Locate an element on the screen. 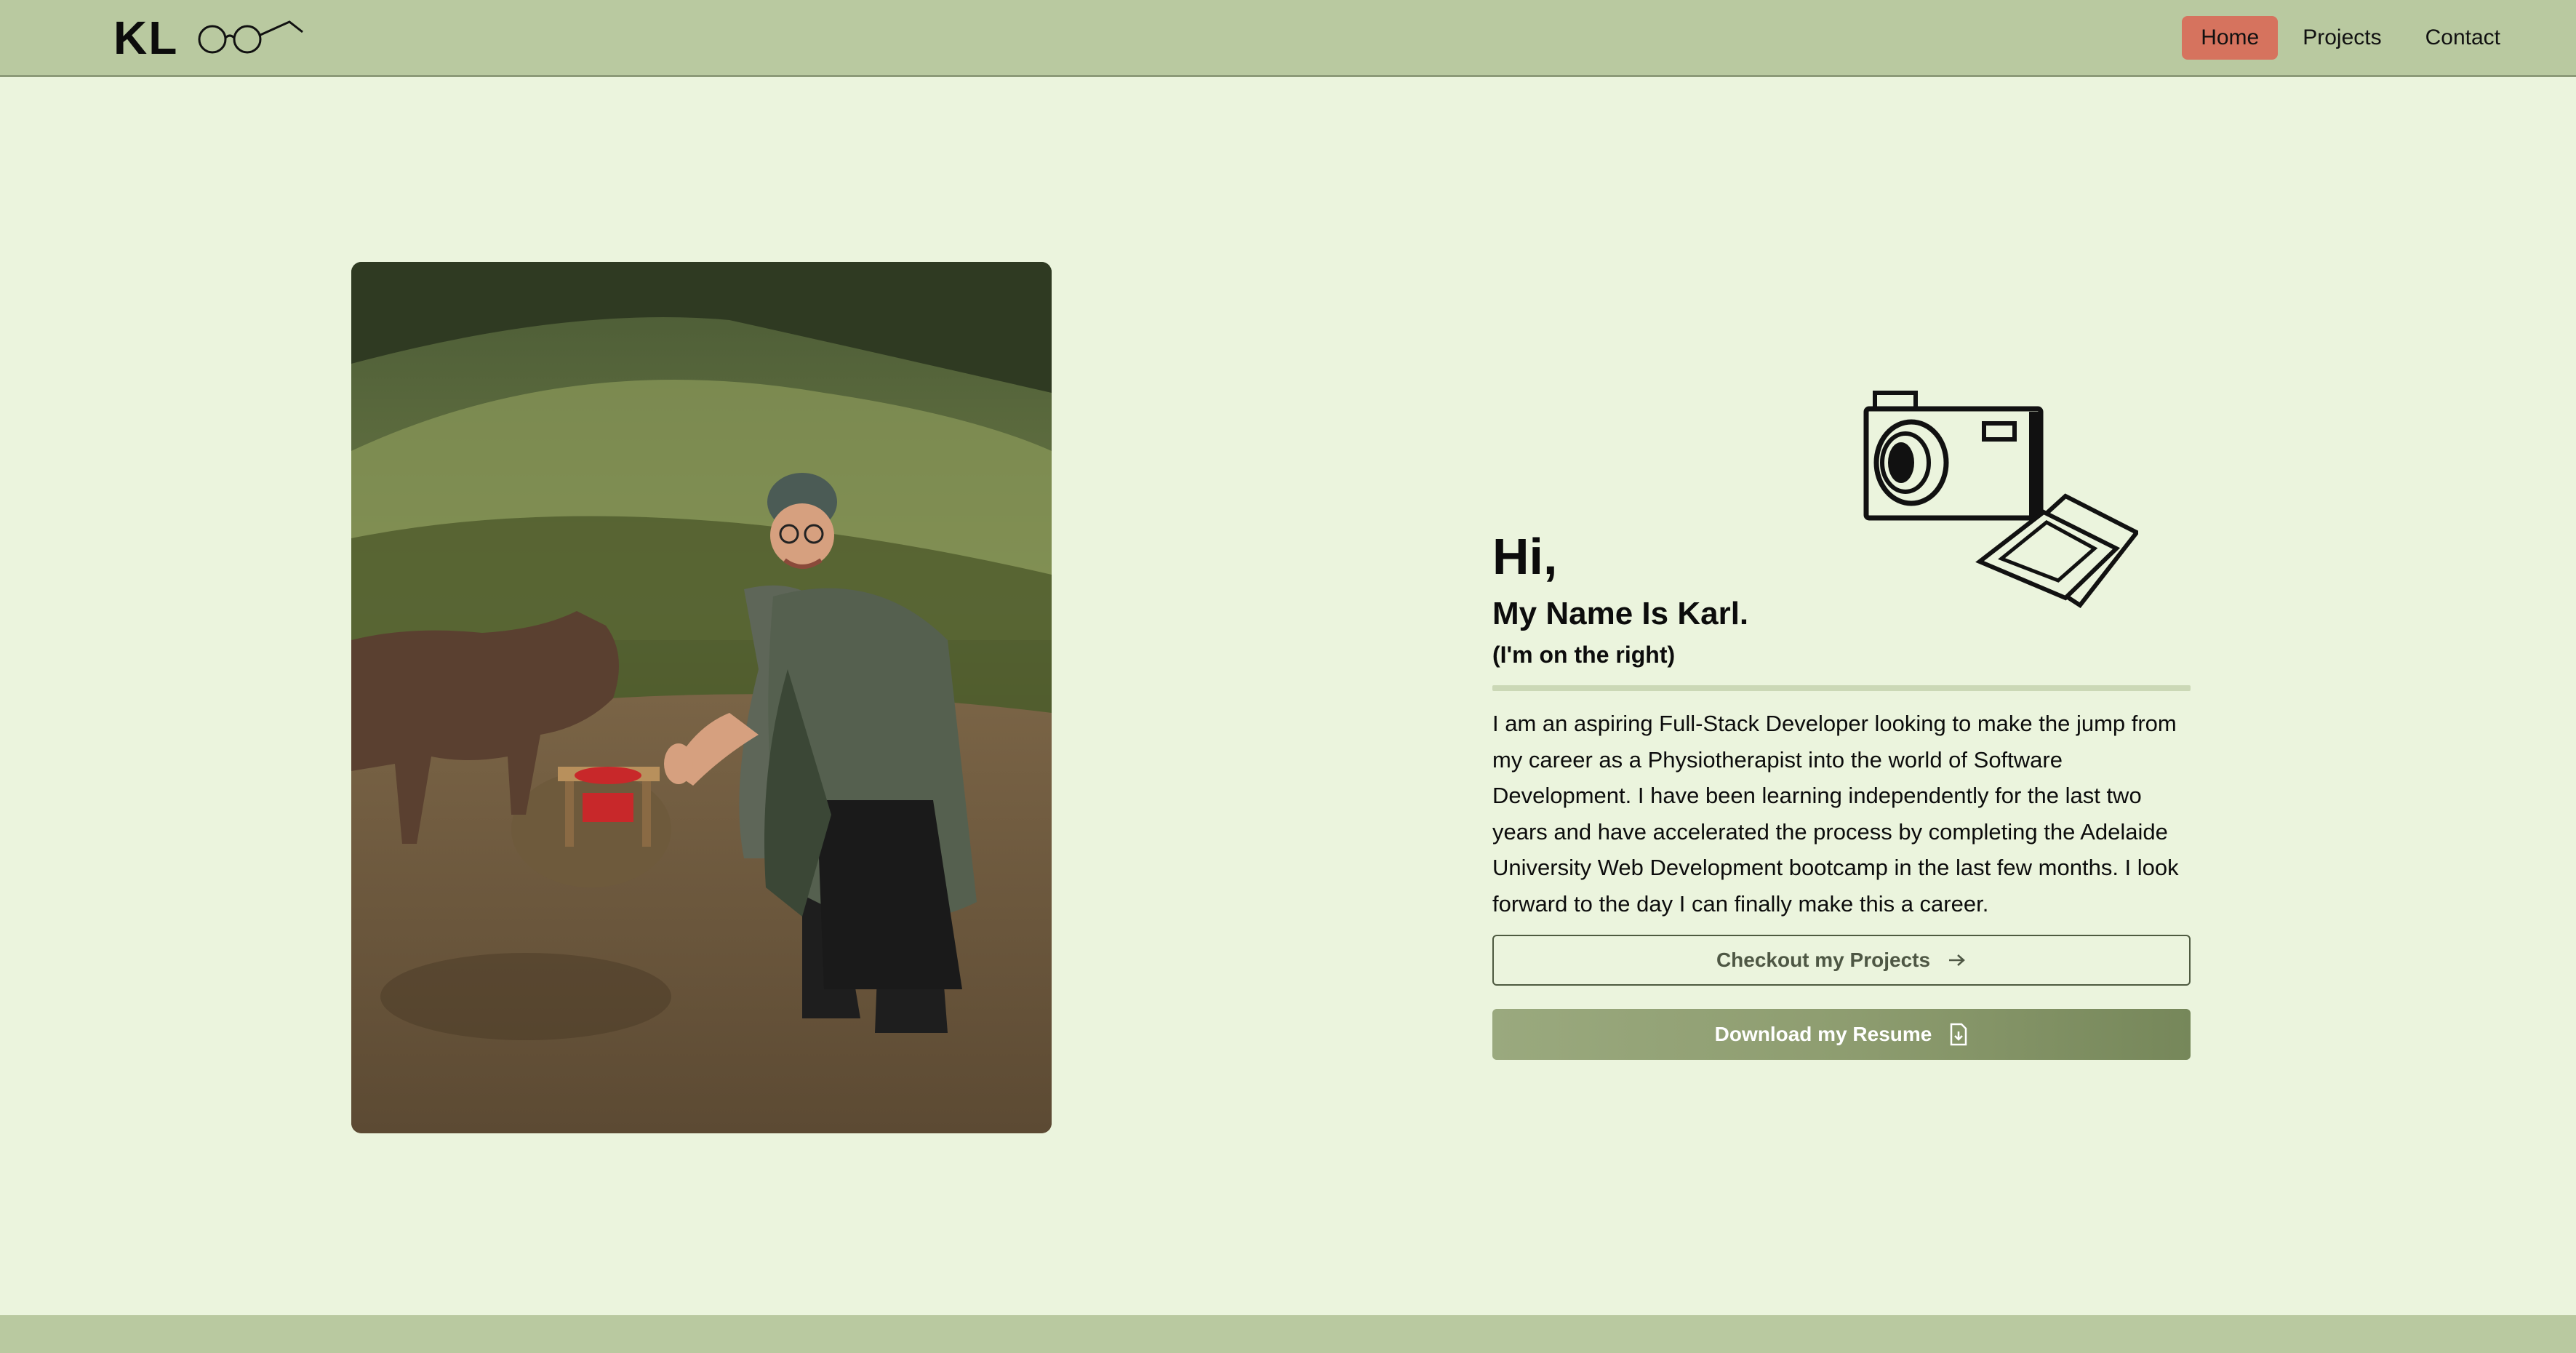 The width and height of the screenshot is (2576, 1353). resume-button: Download my Resume is located at coordinates (1841, 1034).